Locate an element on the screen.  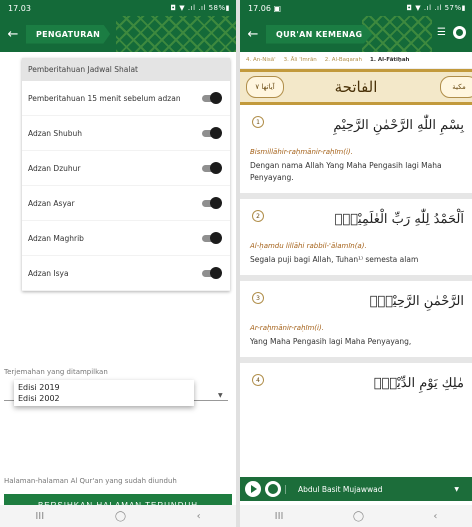
verse-arabic: مٰلِكِ يَوْمِ الدِّيْنِۗ is located at coordinates (418, 383).